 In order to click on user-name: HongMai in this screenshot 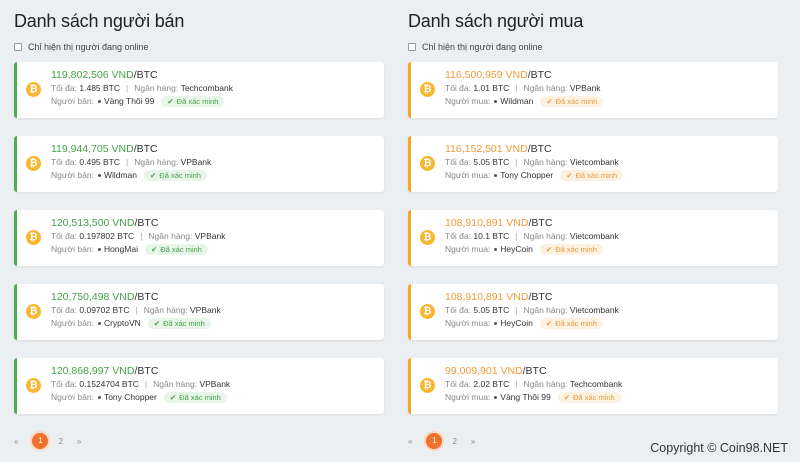, I will do `click(121, 249)`.